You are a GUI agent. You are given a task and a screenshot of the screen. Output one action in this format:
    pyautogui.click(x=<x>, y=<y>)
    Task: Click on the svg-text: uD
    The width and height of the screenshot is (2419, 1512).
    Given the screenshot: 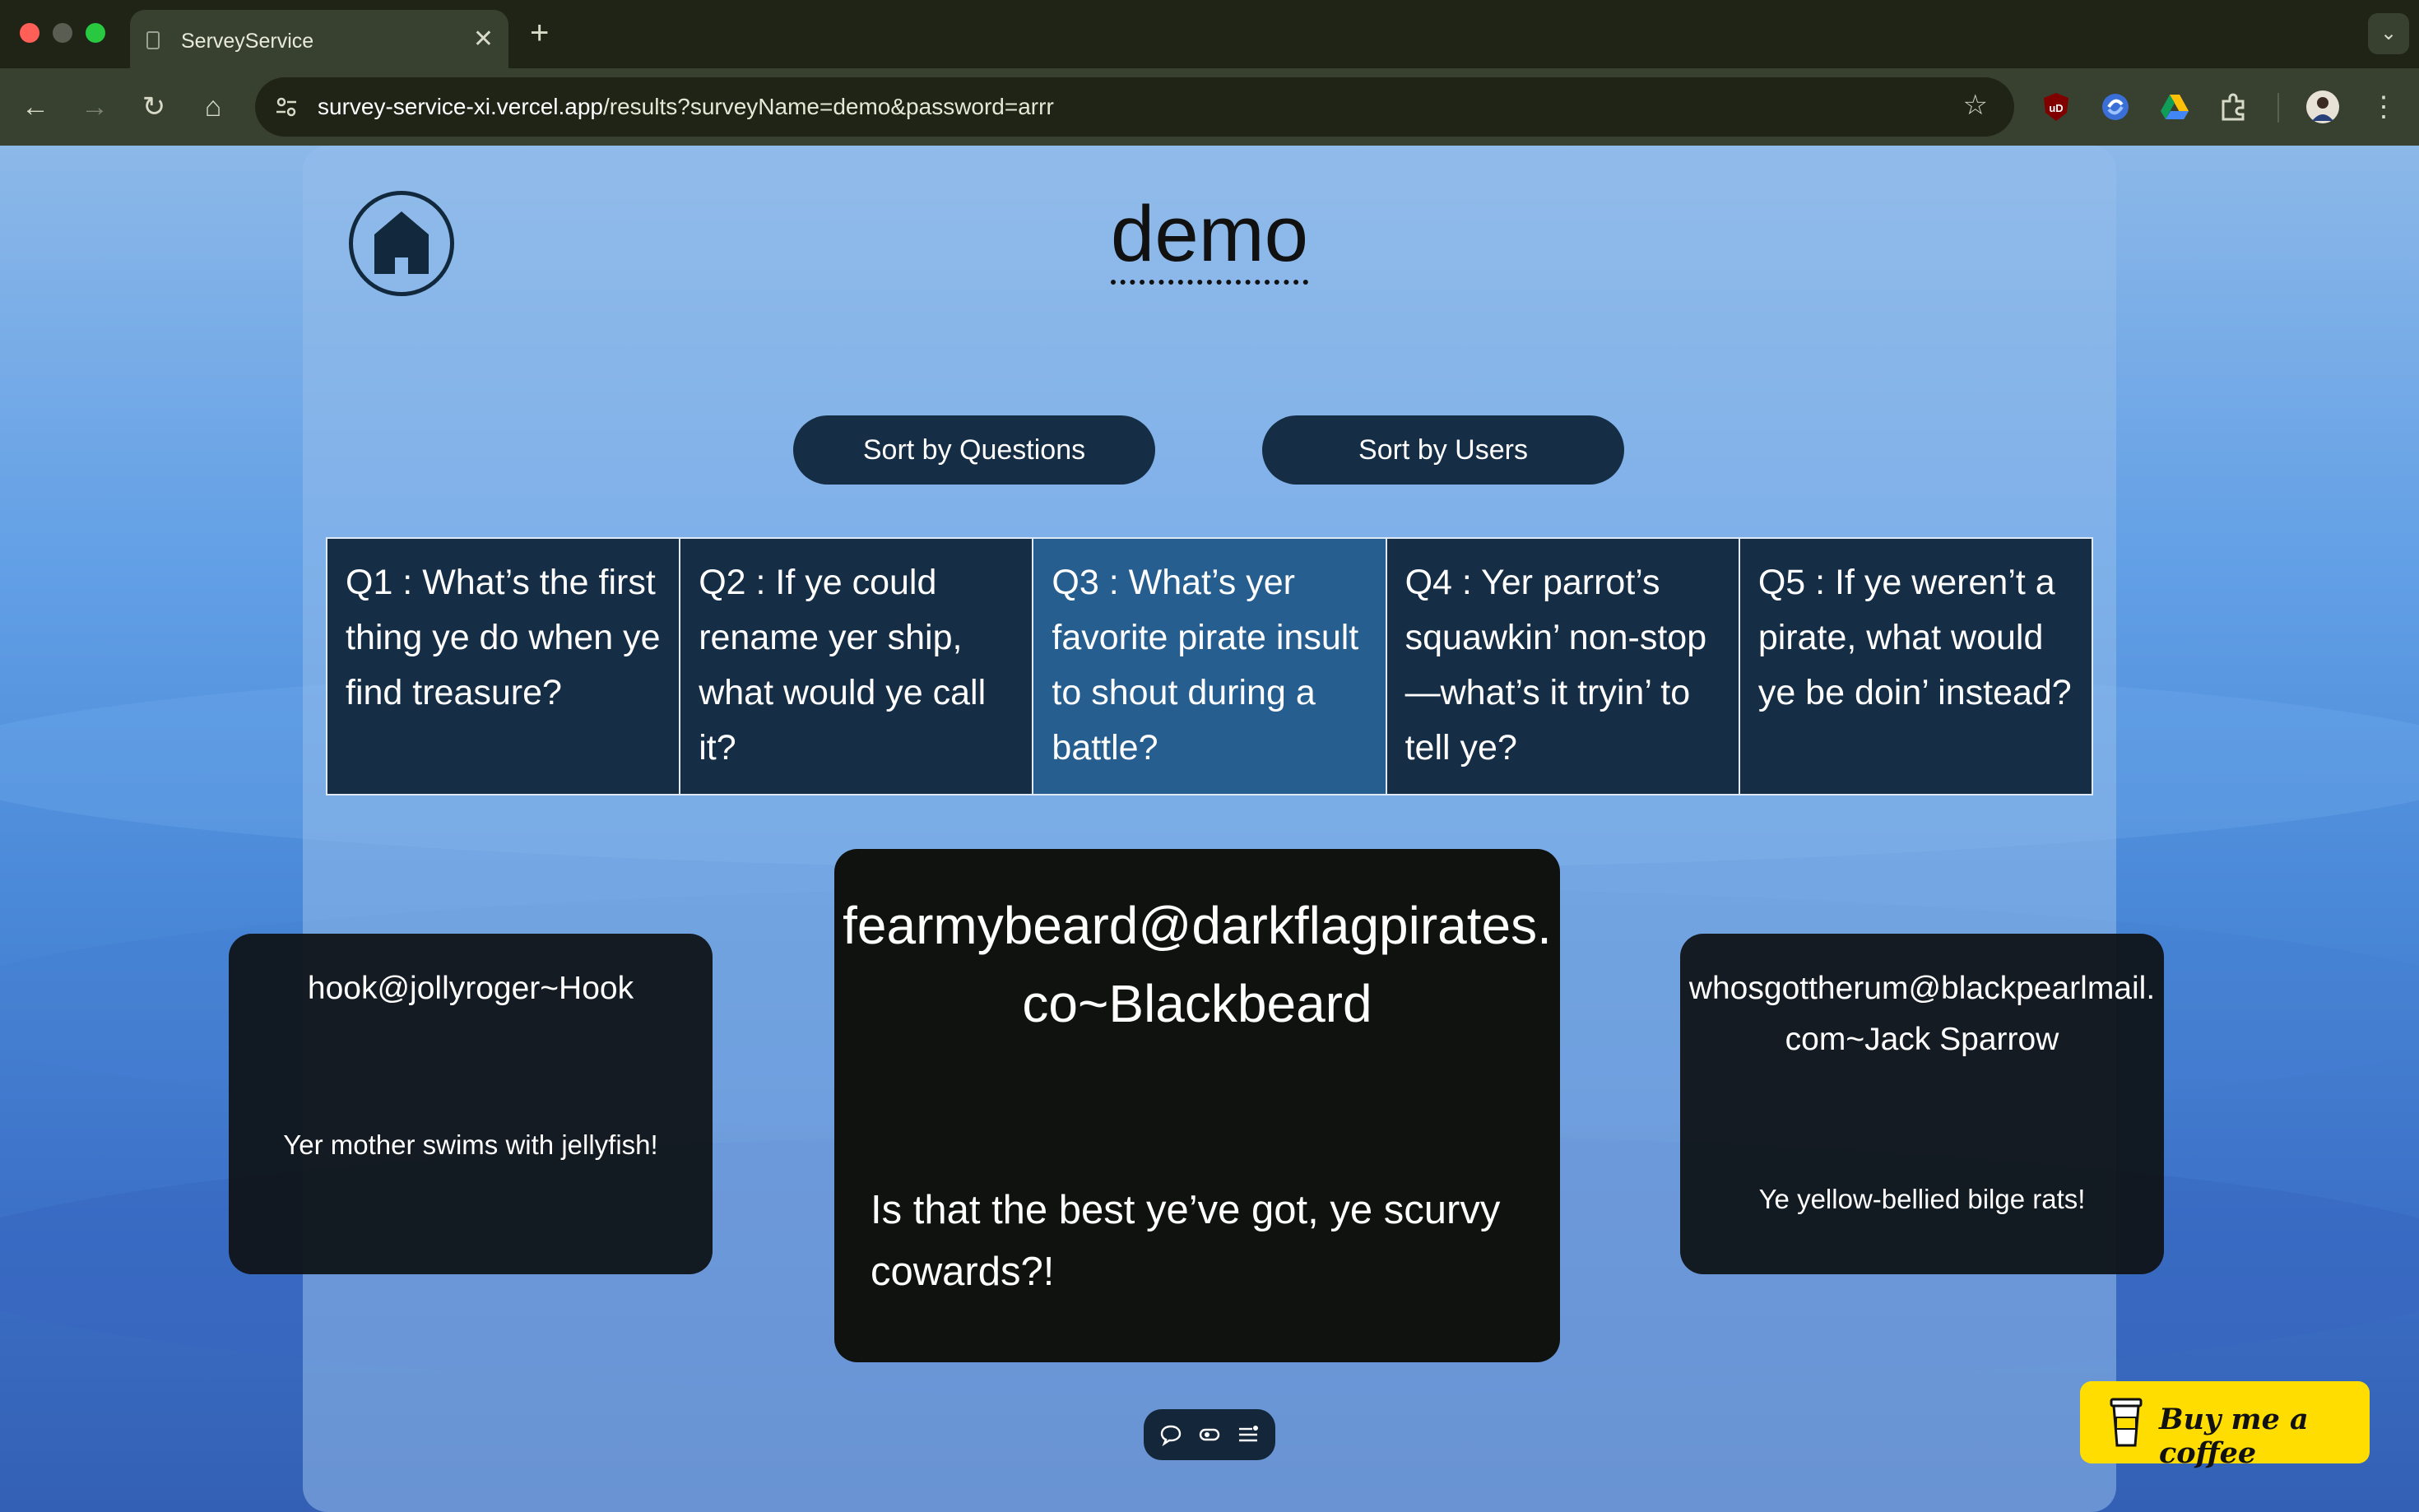 What is the action you would take?
    pyautogui.click(x=2056, y=108)
    